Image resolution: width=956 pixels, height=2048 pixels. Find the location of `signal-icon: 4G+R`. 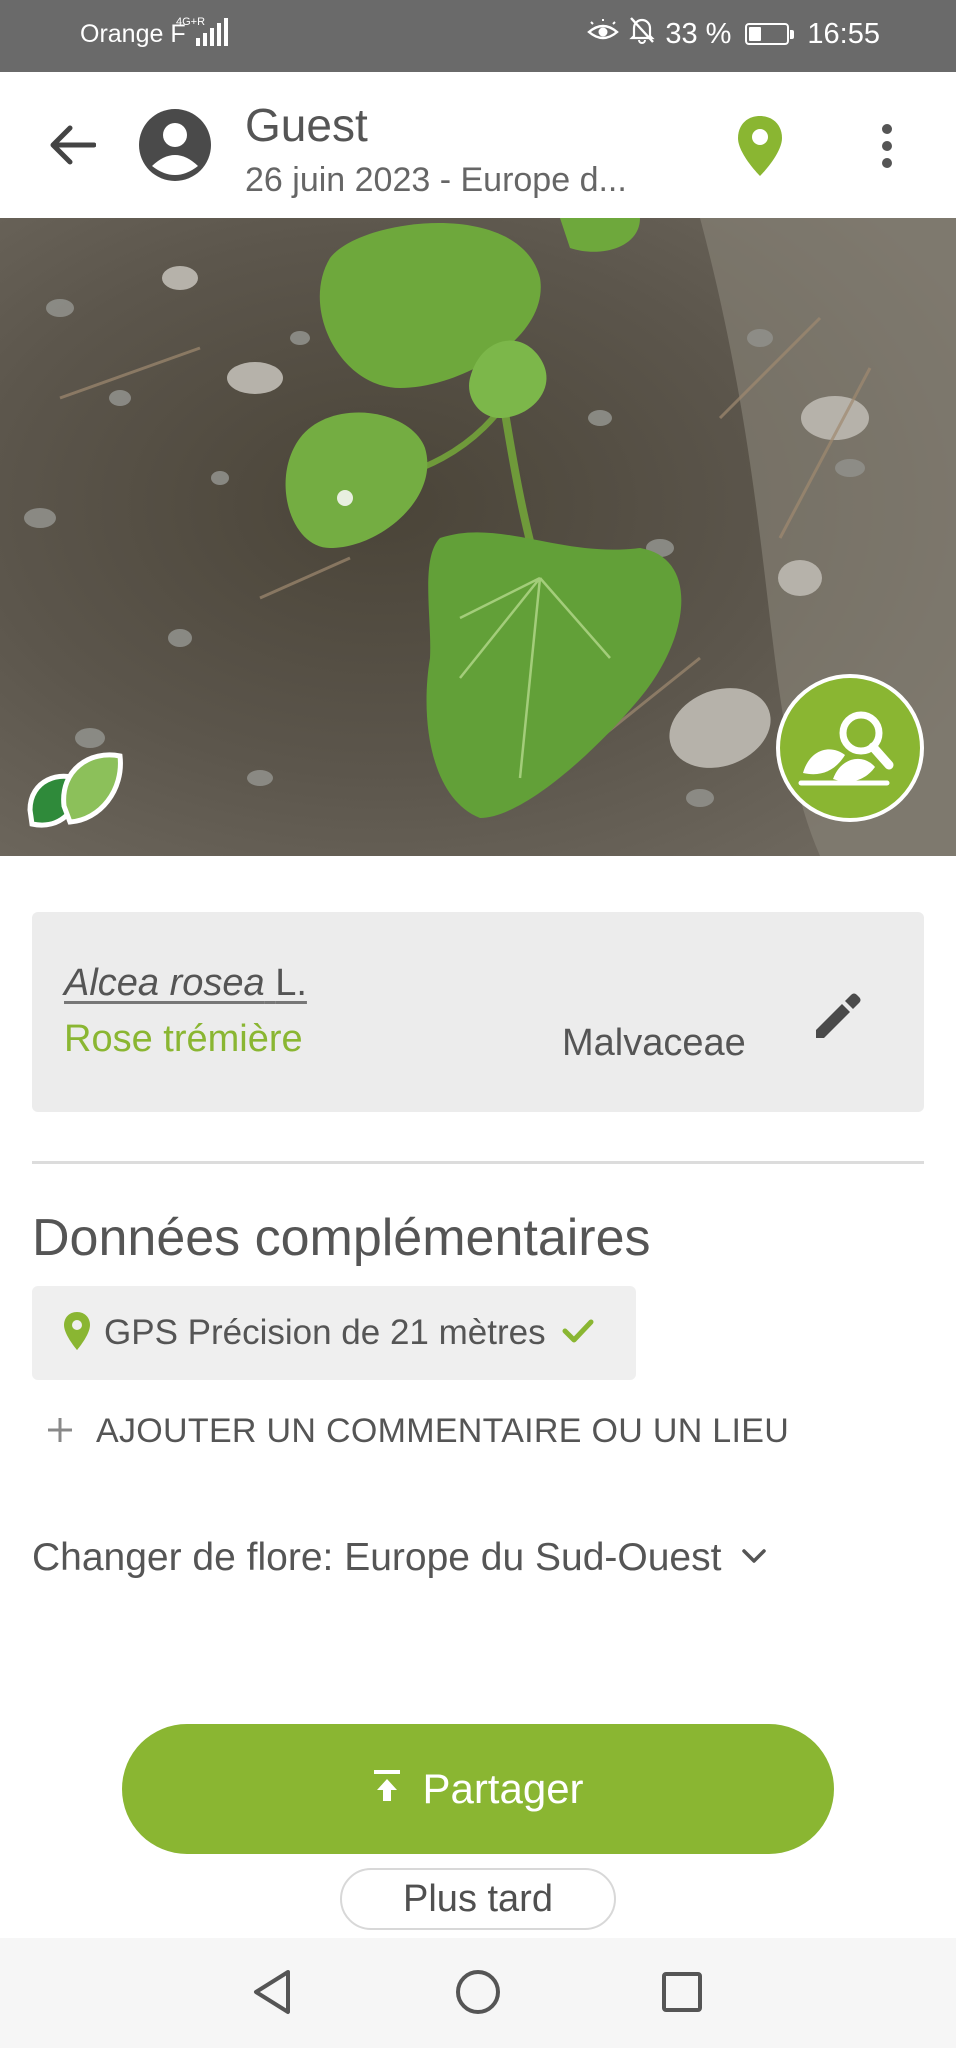

signal-icon: 4G+R is located at coordinates (202, 31).